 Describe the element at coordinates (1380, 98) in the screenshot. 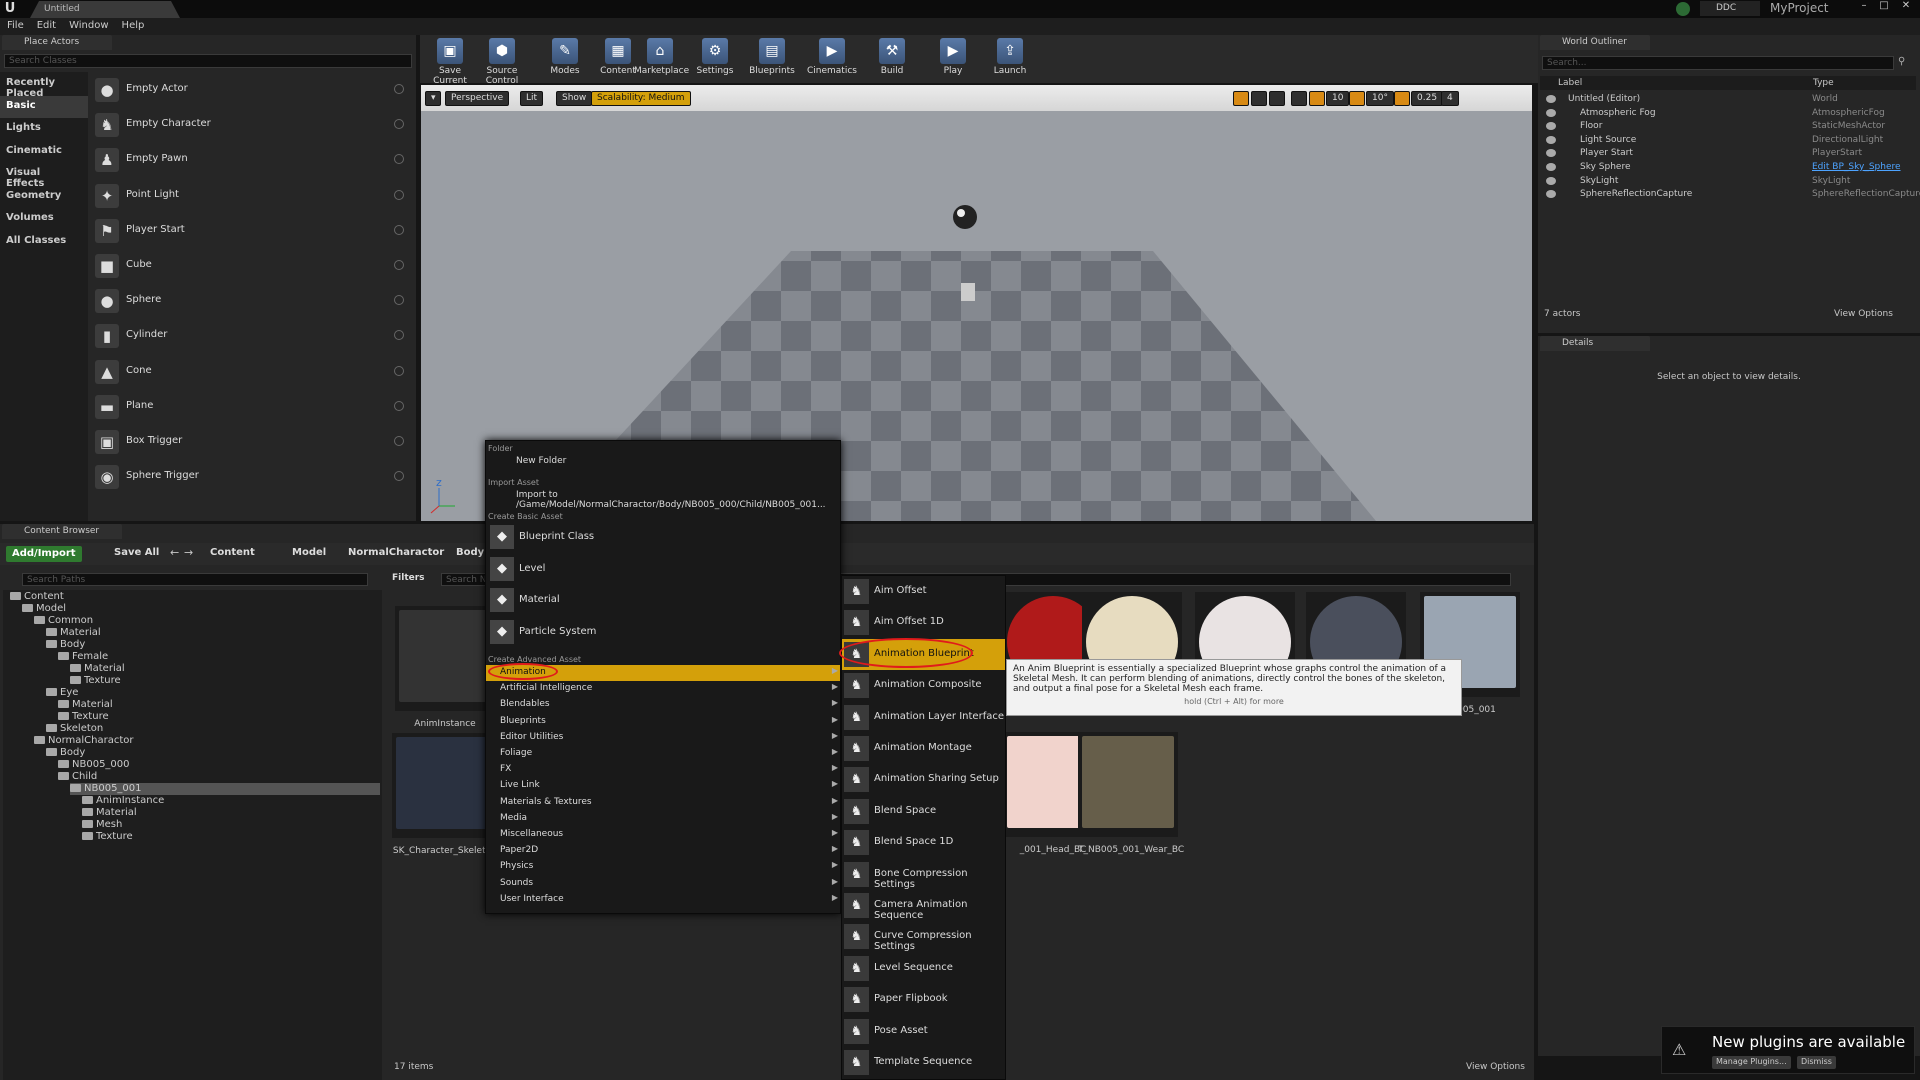

I see `rotation-snap-value: 10°` at that location.